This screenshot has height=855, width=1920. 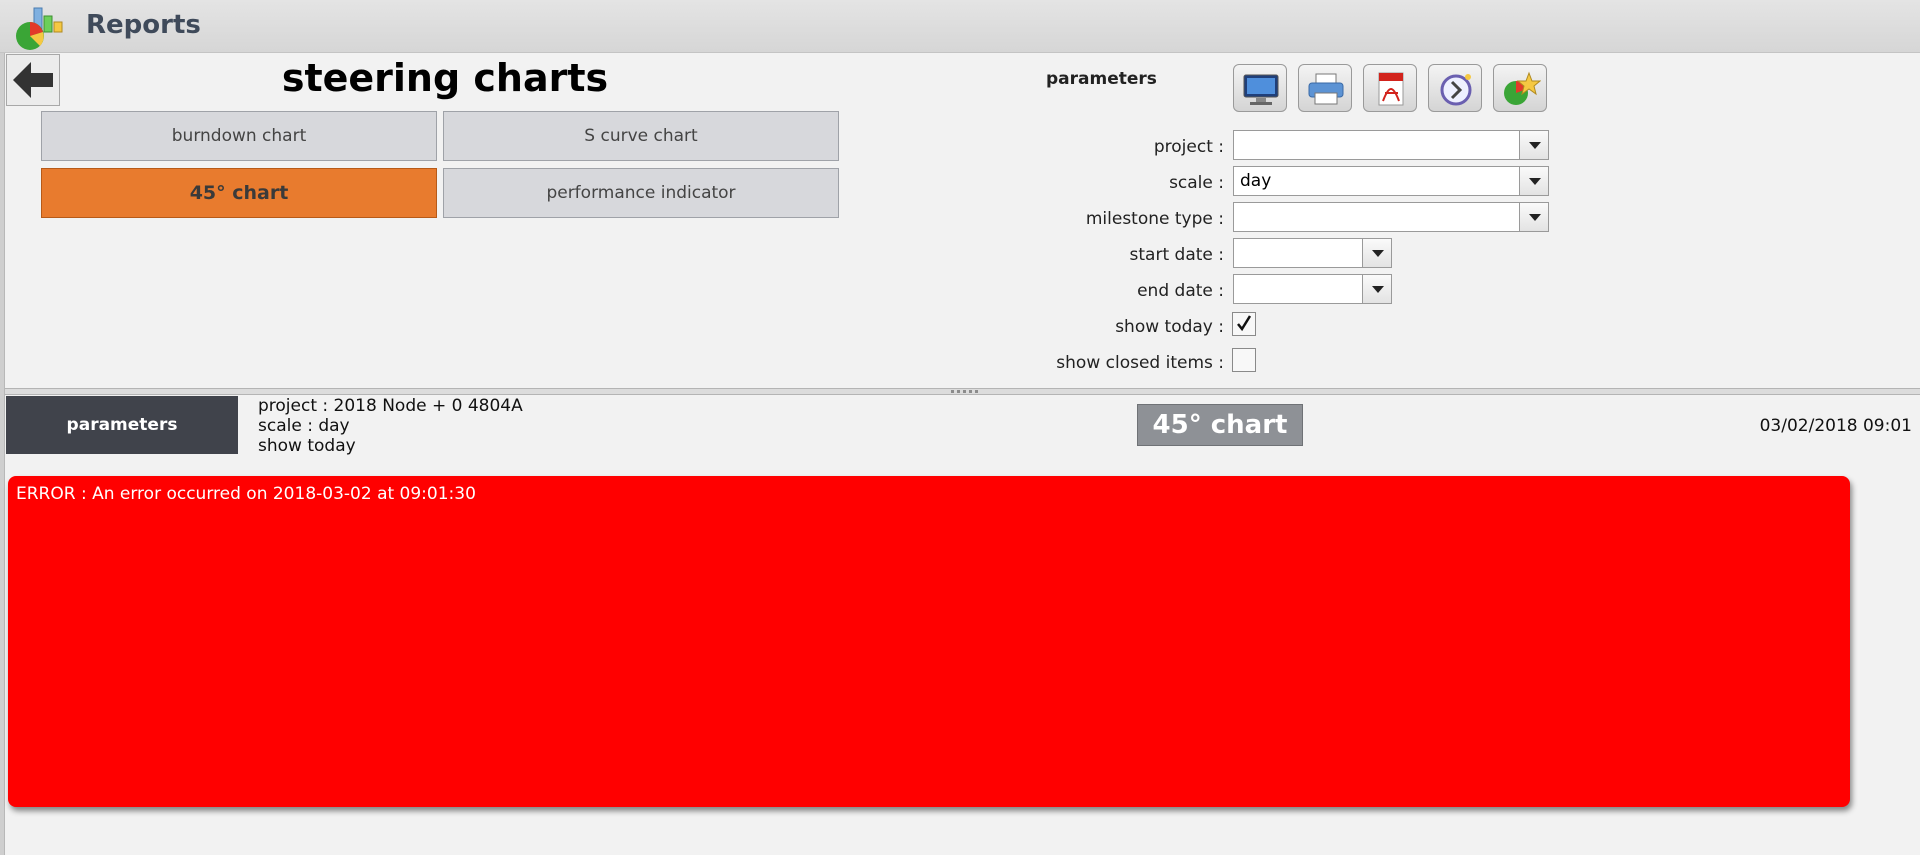 What do you see at coordinates (143, 25) in the screenshot?
I see `app-title: Reports` at bounding box center [143, 25].